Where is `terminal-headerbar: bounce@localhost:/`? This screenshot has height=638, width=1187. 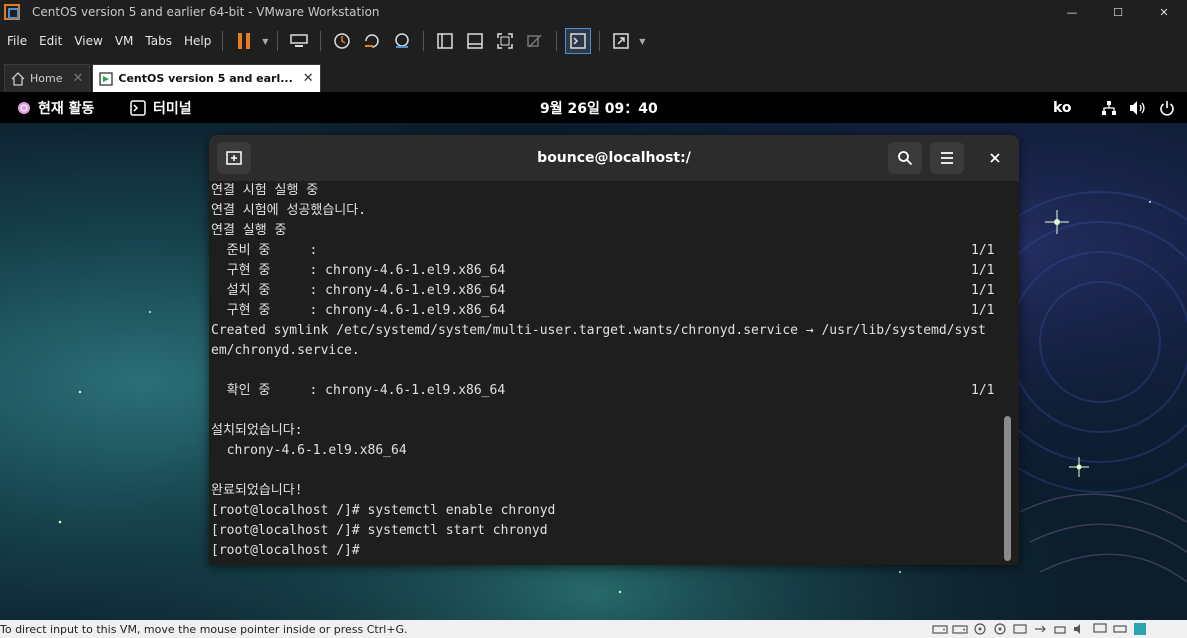
terminal-headerbar: bounce@localhost:/ is located at coordinates (614, 158).